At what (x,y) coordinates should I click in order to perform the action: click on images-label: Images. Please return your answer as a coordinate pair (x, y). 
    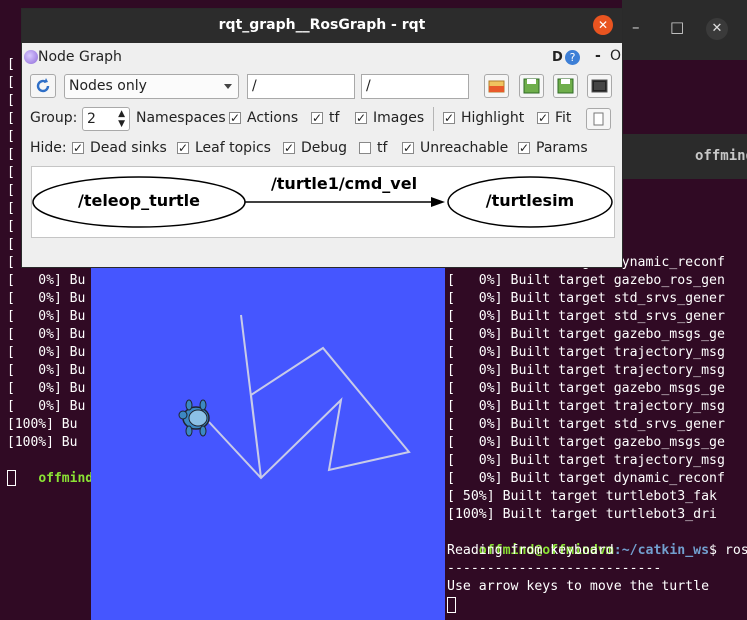
    Looking at the image, I should click on (399, 118).